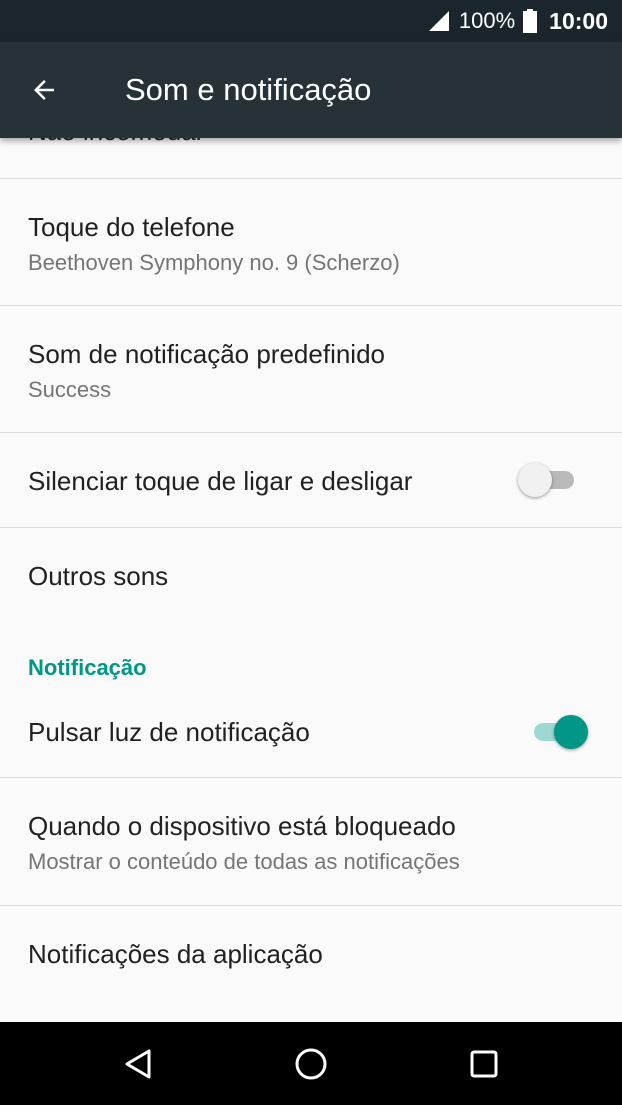 The image size is (622, 1105). I want to click on app-notifications-item: Notificações da aplicação, so click(311, 954).